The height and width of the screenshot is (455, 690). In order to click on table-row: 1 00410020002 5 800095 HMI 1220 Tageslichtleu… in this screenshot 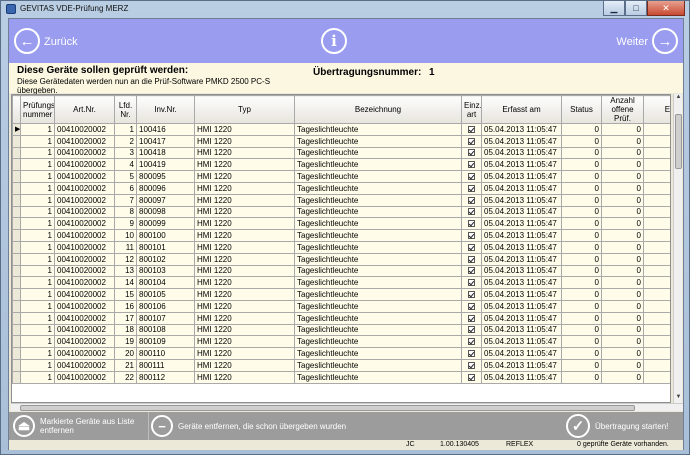, I will do `click(341, 176)`.